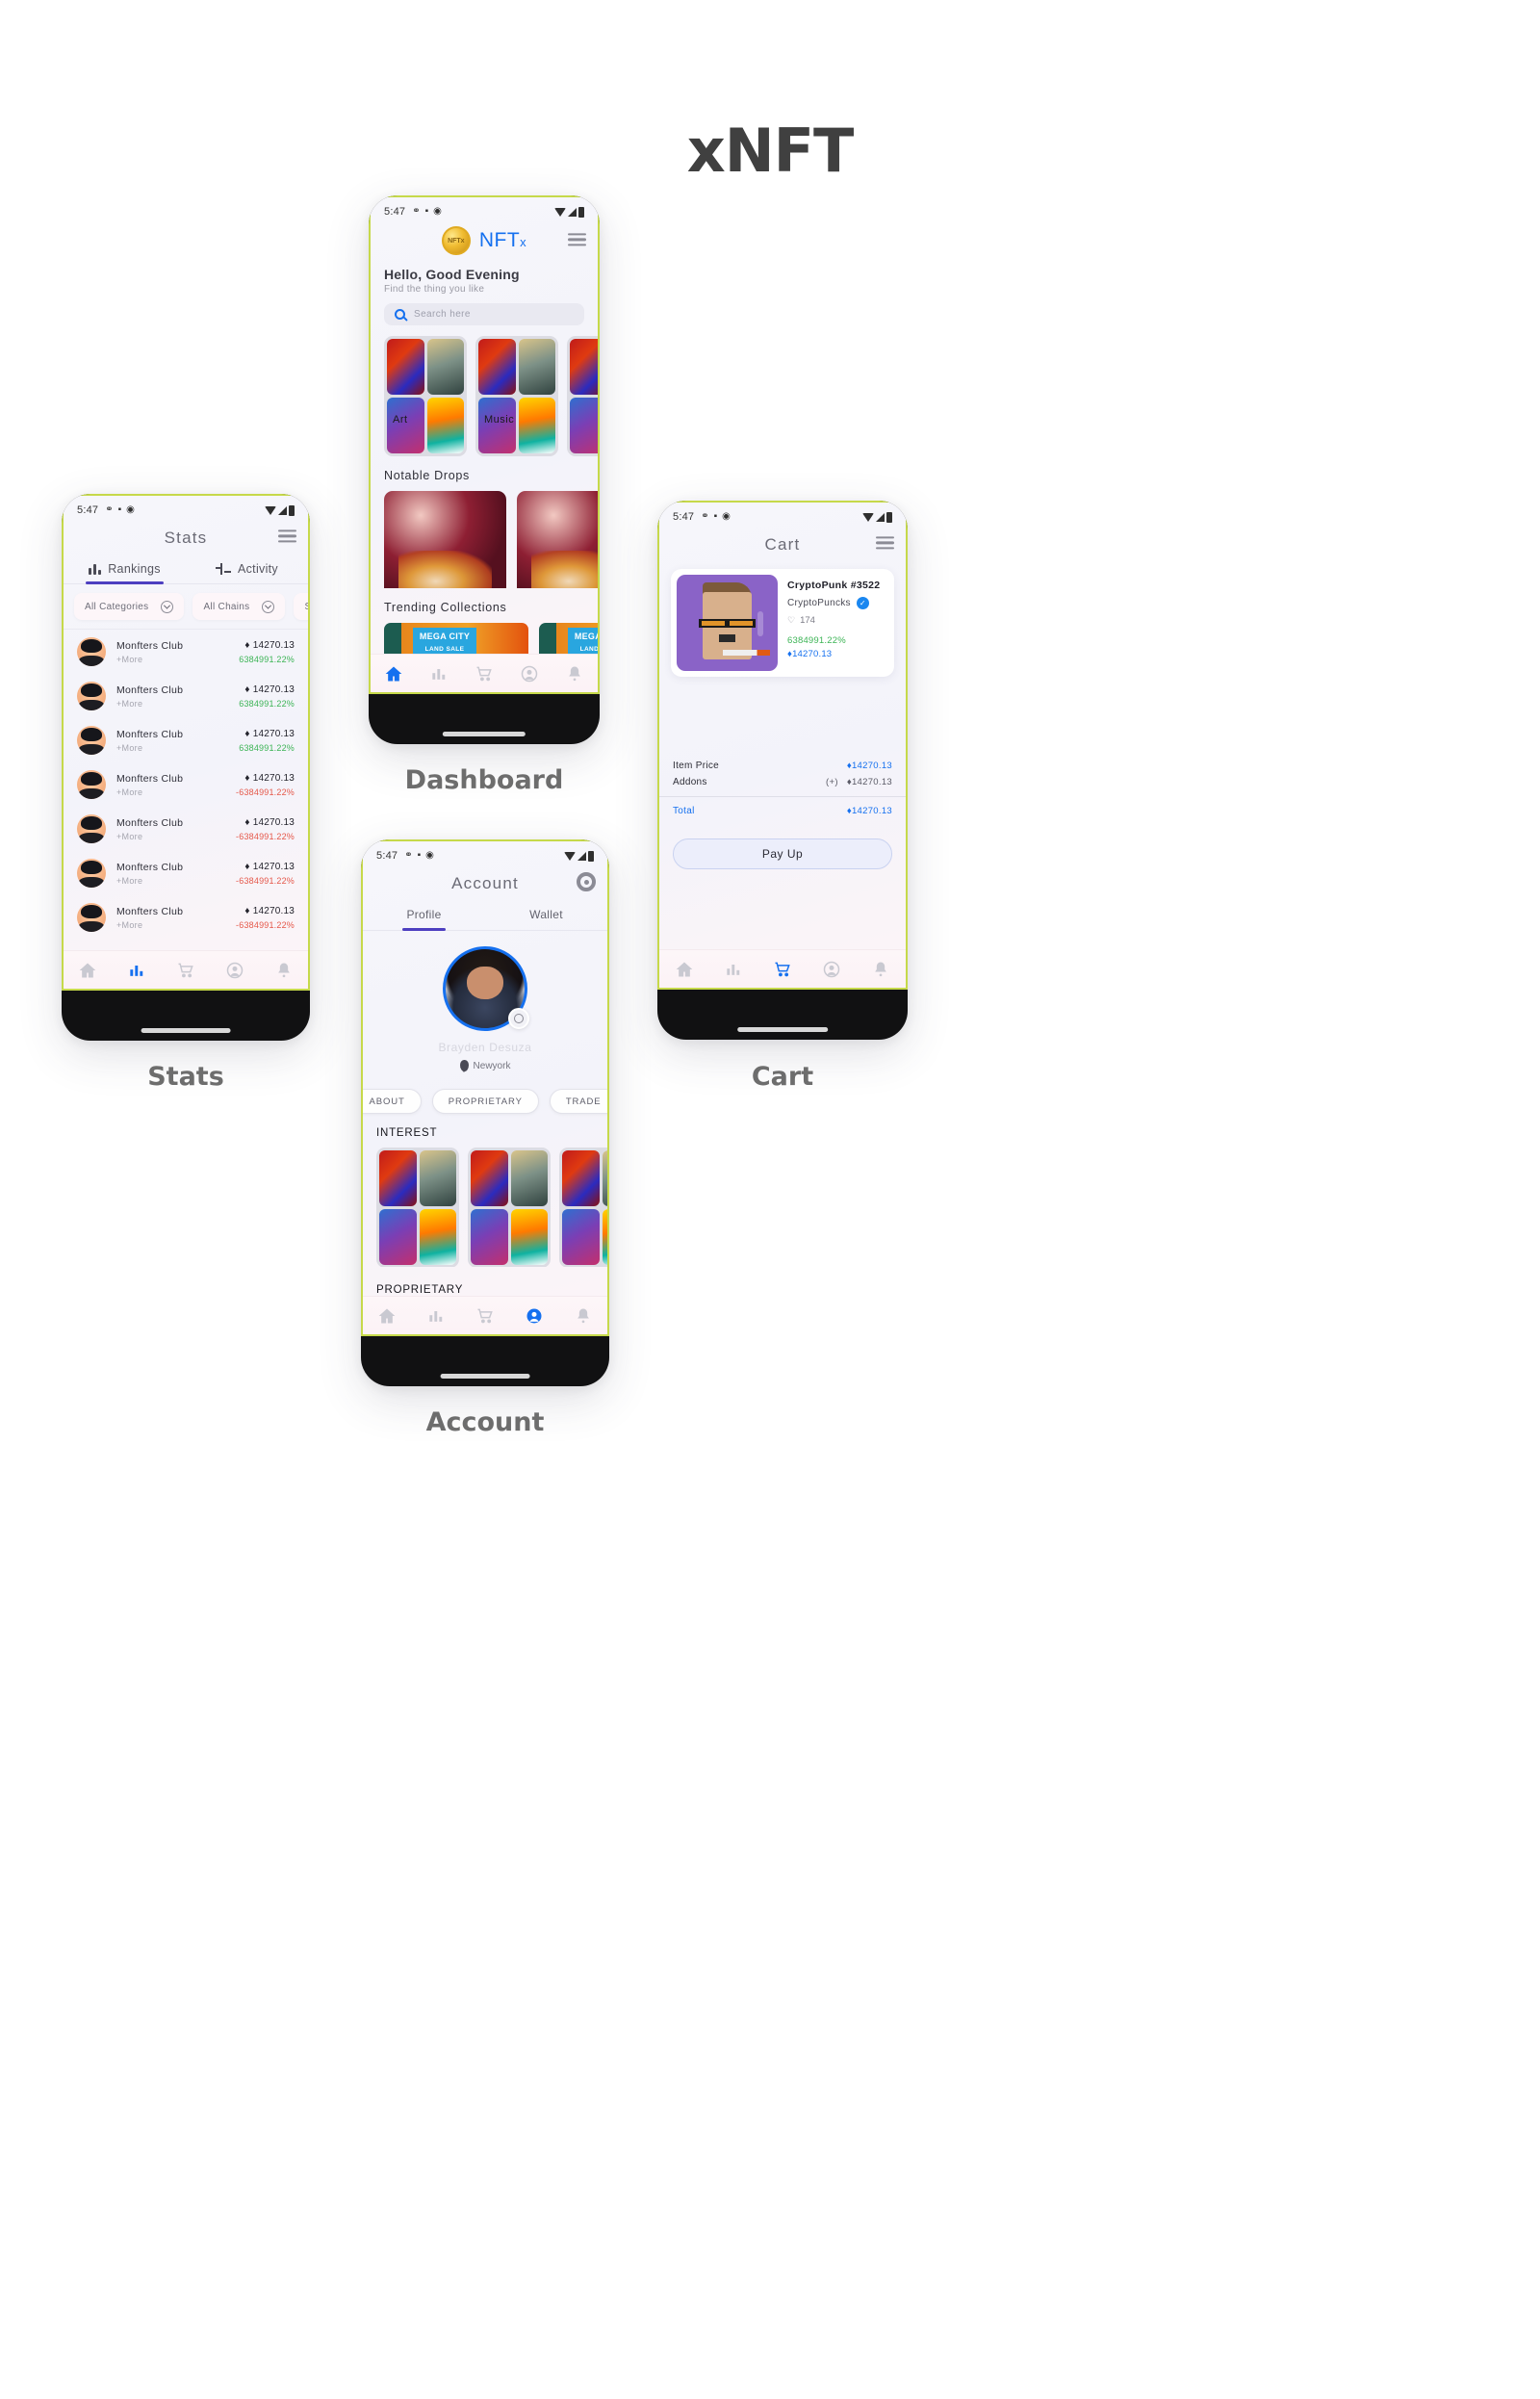  I want to click on category-tile, so click(497, 367).